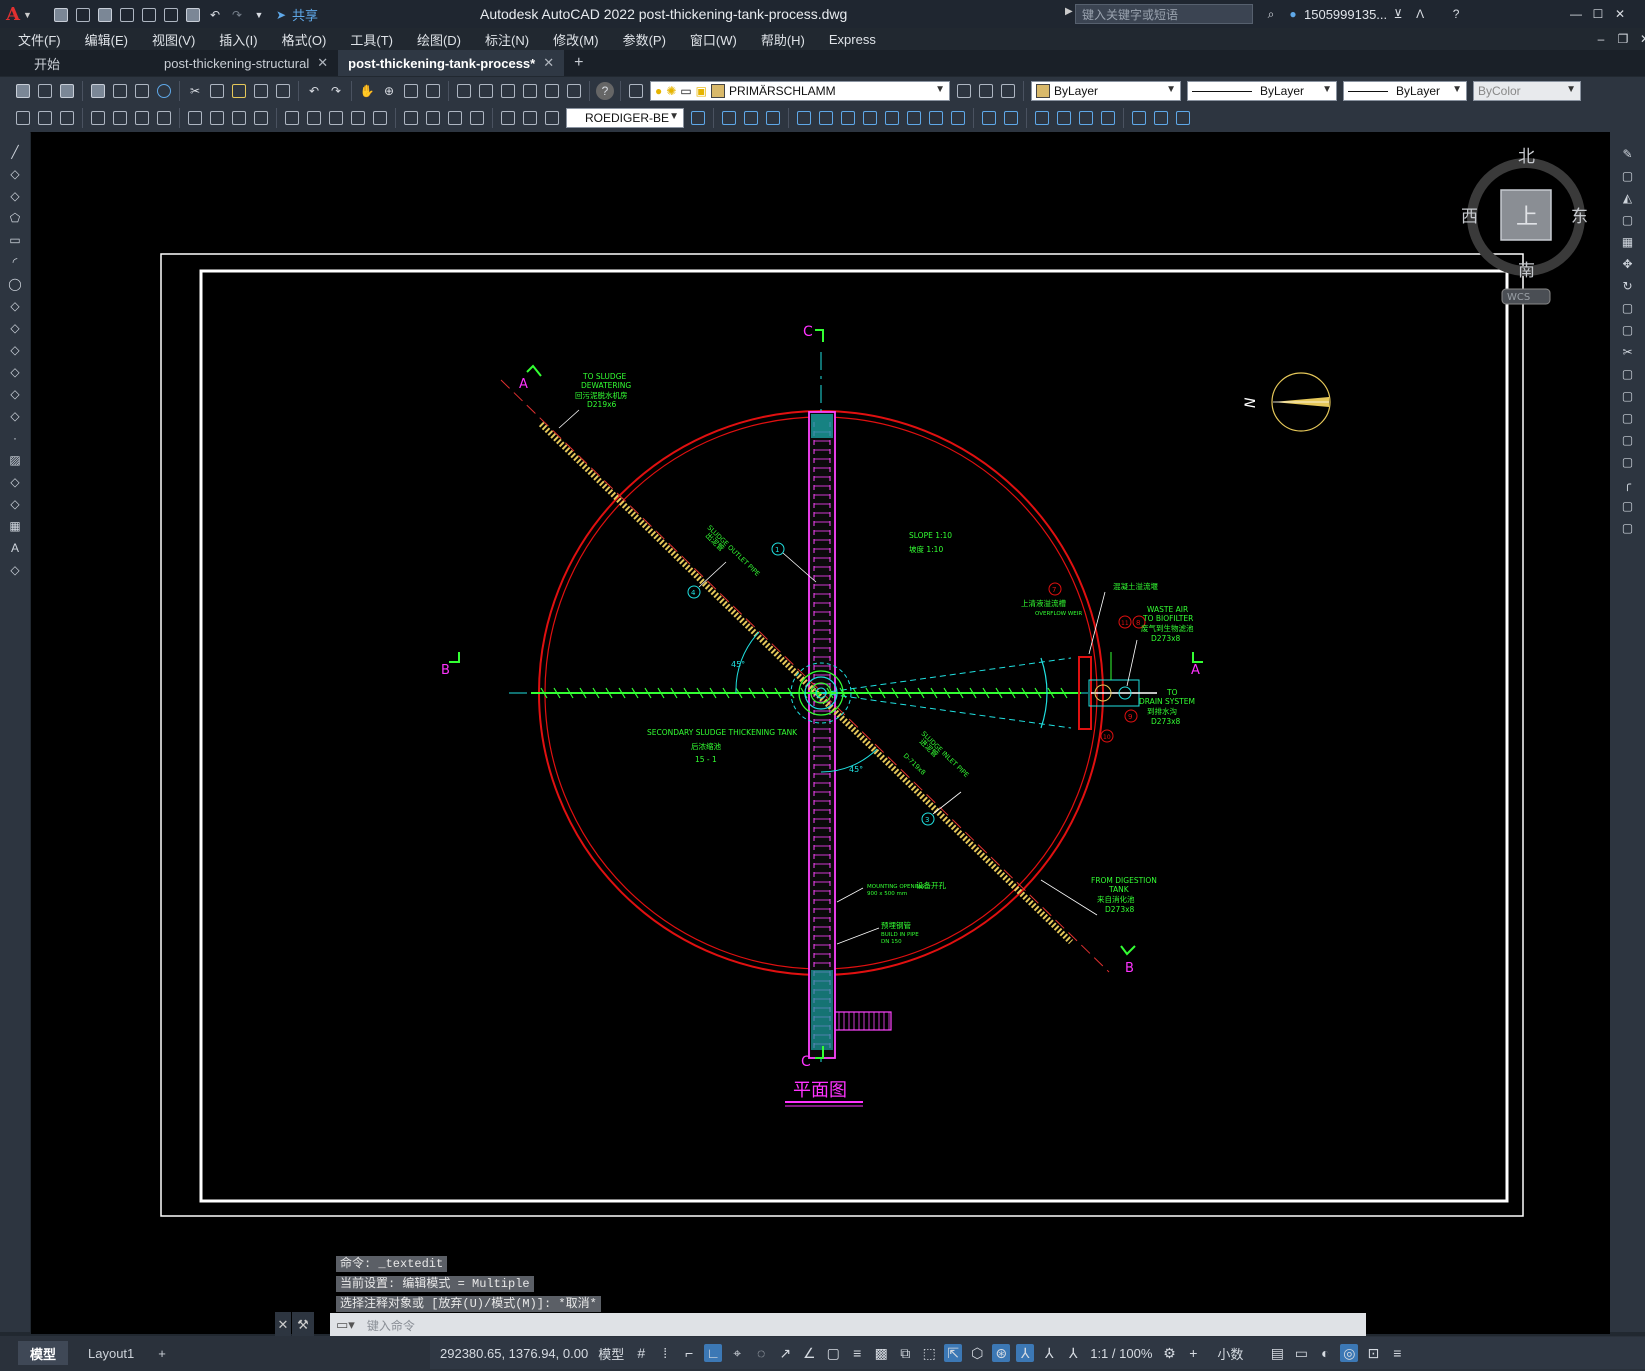 Image resolution: width=1645 pixels, height=1371 pixels. What do you see at coordinates (1628, 440) in the screenshot?
I see `join-tool-icon: ▢` at bounding box center [1628, 440].